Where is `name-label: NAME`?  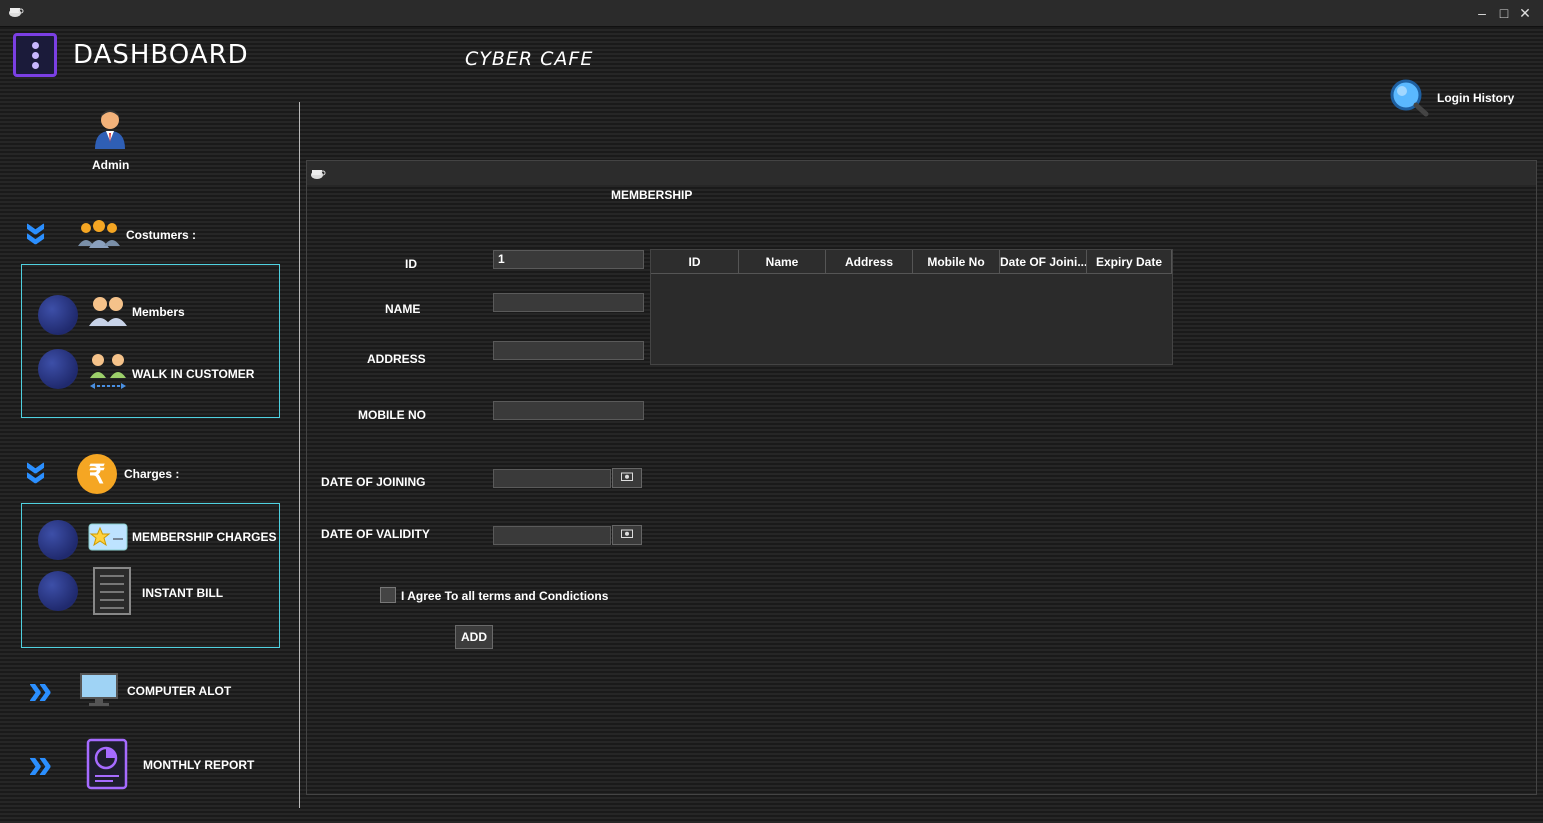
name-label: NAME is located at coordinates (403, 309).